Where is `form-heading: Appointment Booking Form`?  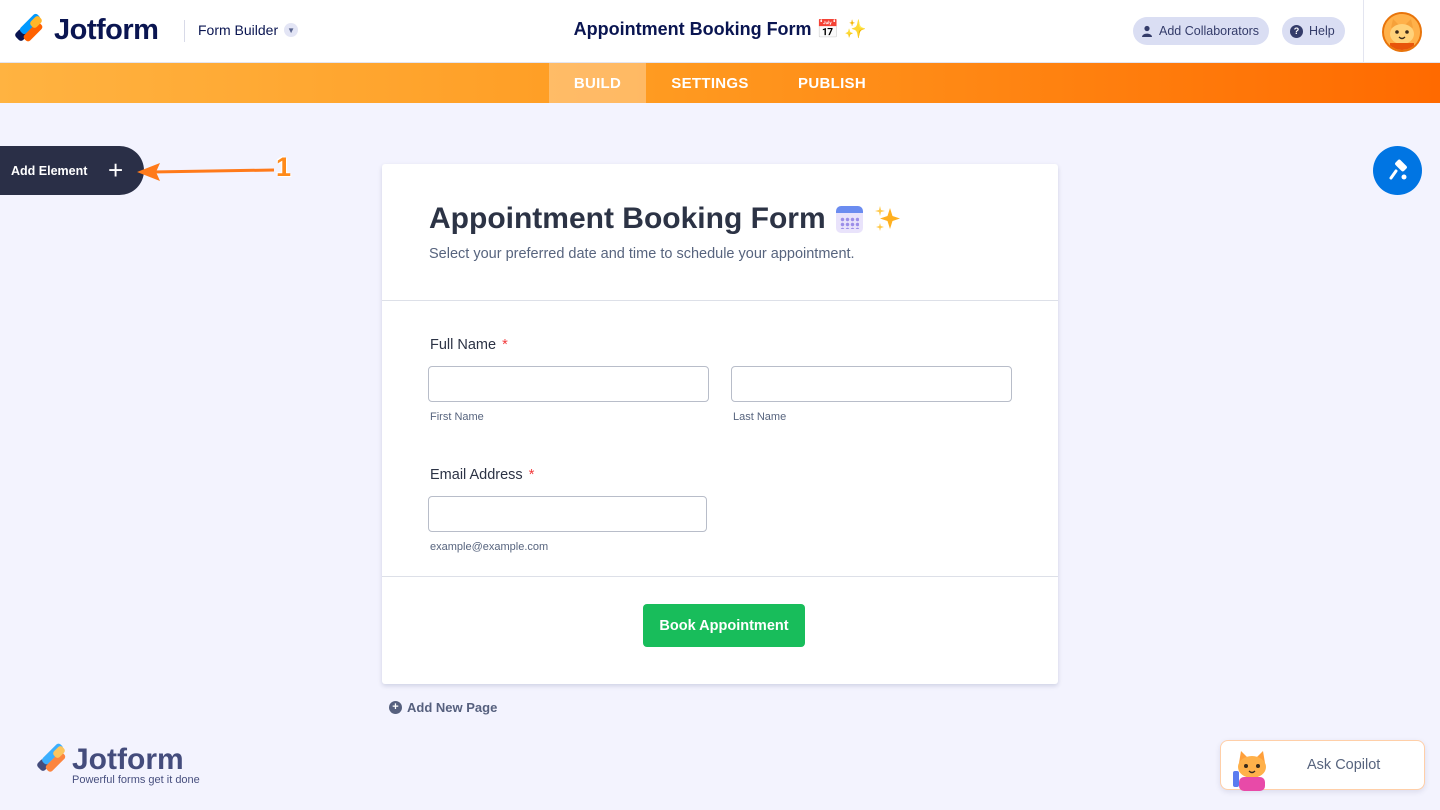
form-heading: Appointment Booking Form is located at coordinates (666, 219).